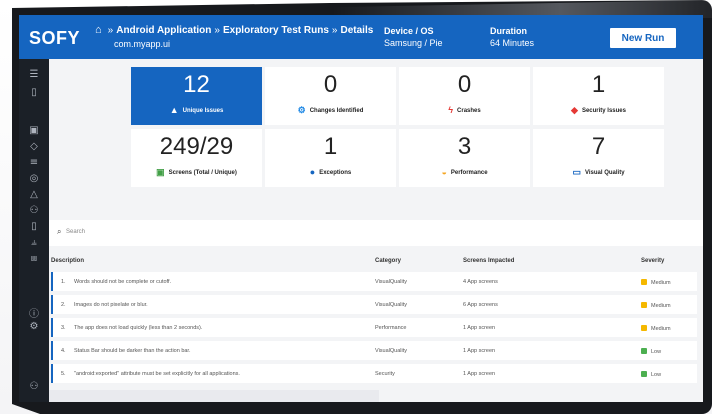 Image resolution: width=712 pixels, height=414 pixels. Describe the element at coordinates (202, 173) in the screenshot. I see `tile-label: Screens (Total / Unique)` at that location.